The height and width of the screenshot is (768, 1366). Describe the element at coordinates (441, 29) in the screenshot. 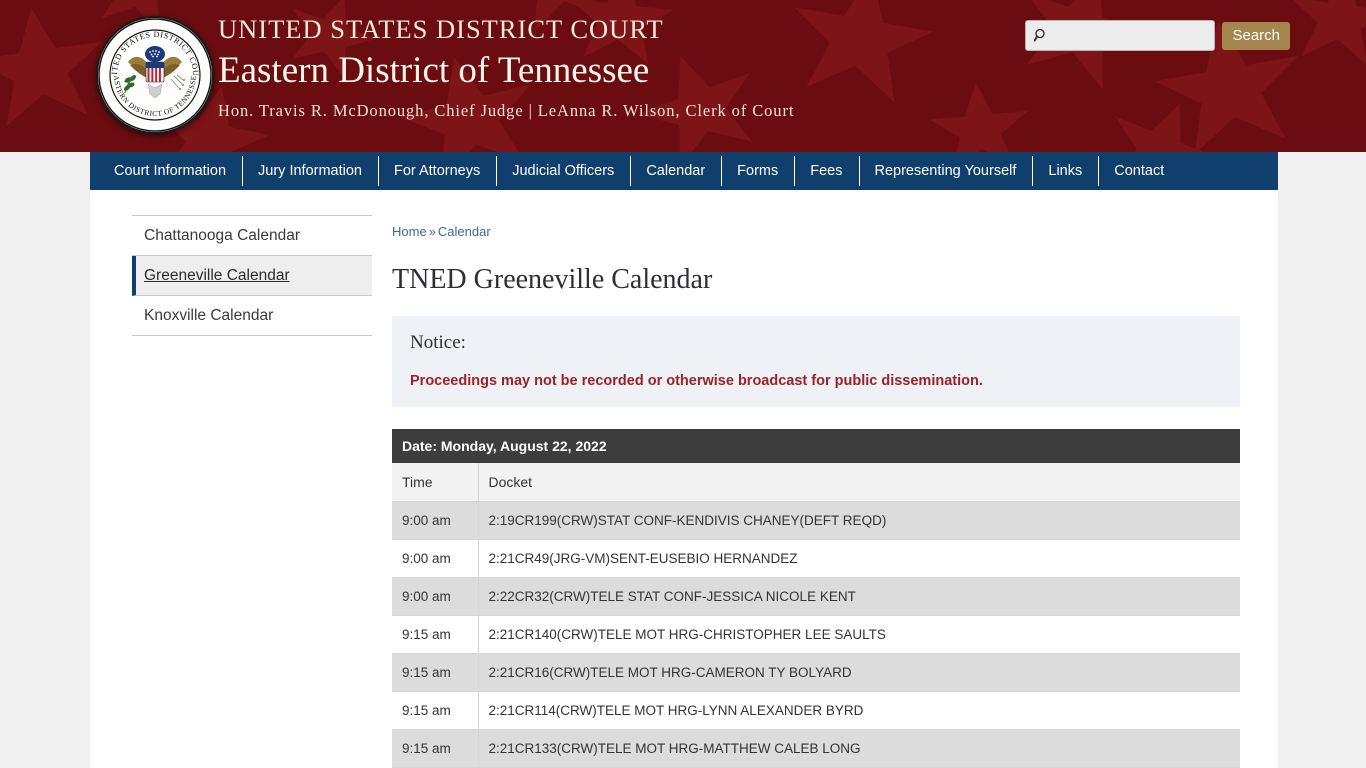

I see `court-name-line1: UNITED STATES DISTRICT COURT` at that location.